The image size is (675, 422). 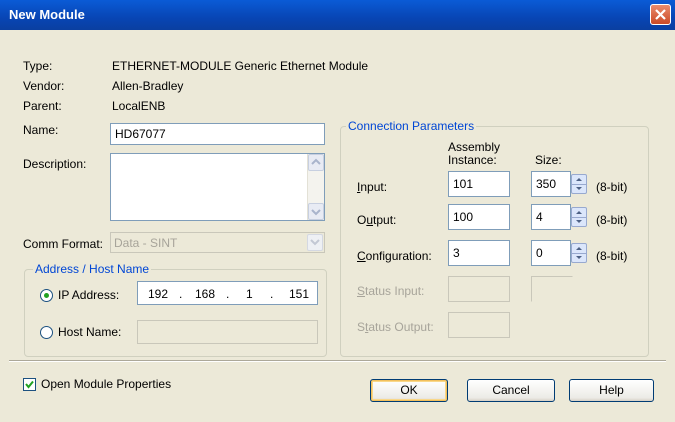 I want to click on input-size-spinner, so click(x=579, y=184).